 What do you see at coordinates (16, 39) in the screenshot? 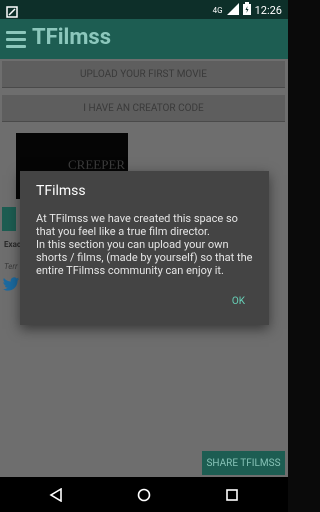
I see `menu-icon` at bounding box center [16, 39].